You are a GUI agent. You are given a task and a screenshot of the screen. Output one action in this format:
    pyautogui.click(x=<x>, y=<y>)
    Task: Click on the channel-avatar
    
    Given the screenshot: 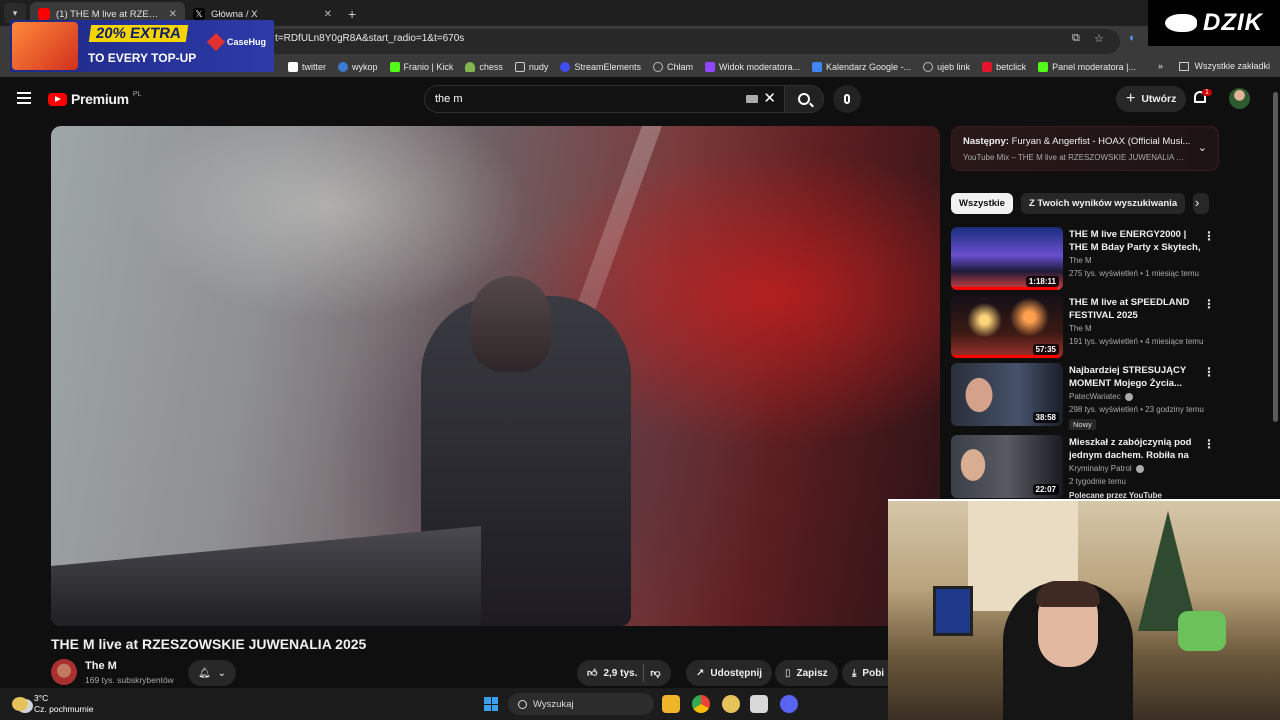 What is the action you would take?
    pyautogui.click(x=64, y=672)
    